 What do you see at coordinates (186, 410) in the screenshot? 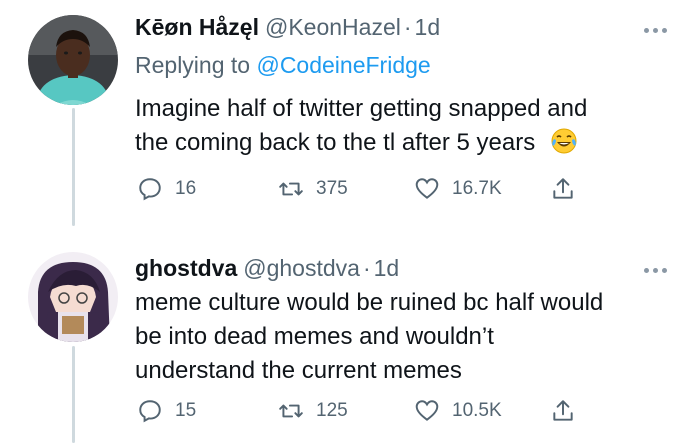
I see `reply-count: 15` at bounding box center [186, 410].